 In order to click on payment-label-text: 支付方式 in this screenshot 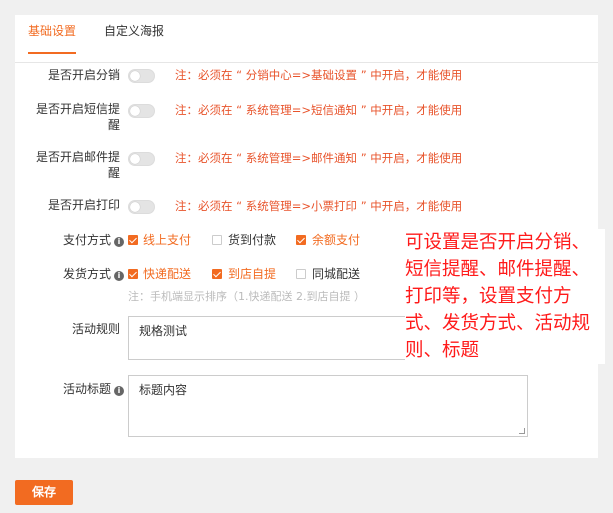, I will do `click(86, 240)`.